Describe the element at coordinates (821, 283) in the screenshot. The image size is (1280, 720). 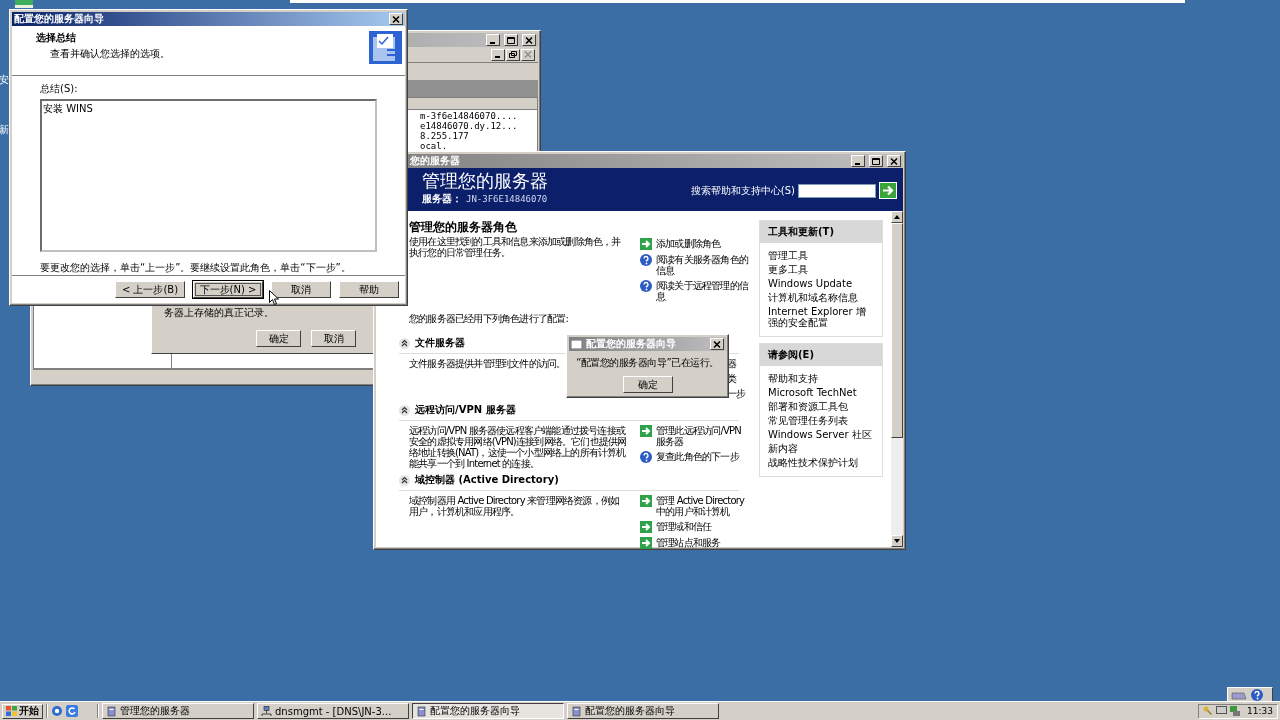
I see `panel-link: Windows Update` at that location.